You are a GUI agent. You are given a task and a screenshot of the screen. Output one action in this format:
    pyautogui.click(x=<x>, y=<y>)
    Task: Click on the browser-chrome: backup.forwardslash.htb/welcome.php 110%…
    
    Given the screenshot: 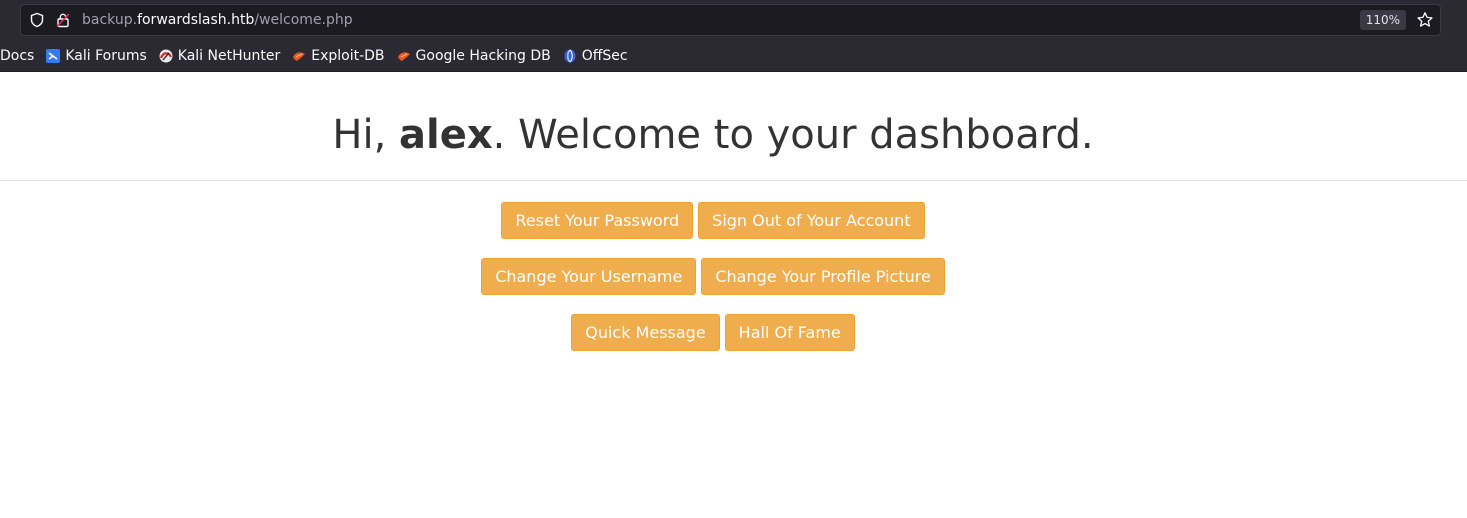 What is the action you would take?
    pyautogui.click(x=733, y=36)
    